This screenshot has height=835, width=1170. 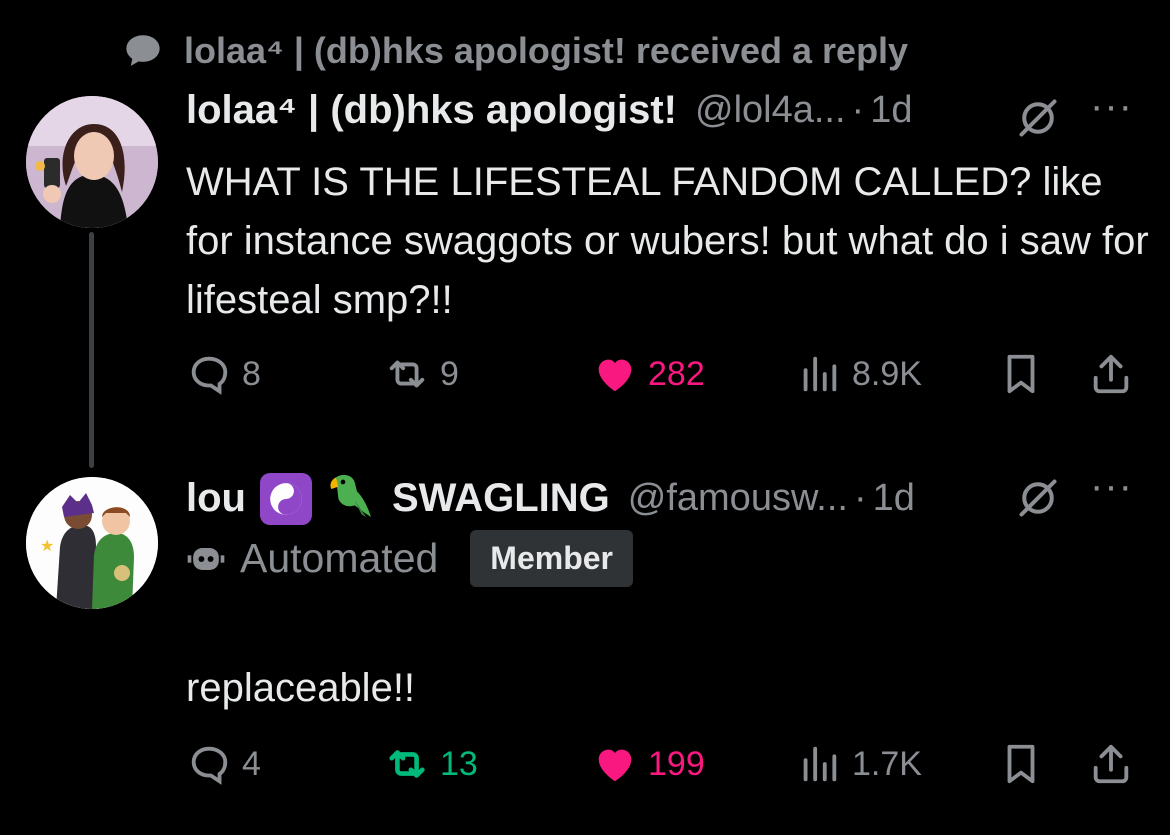 I want to click on avatar, so click(x=92, y=162).